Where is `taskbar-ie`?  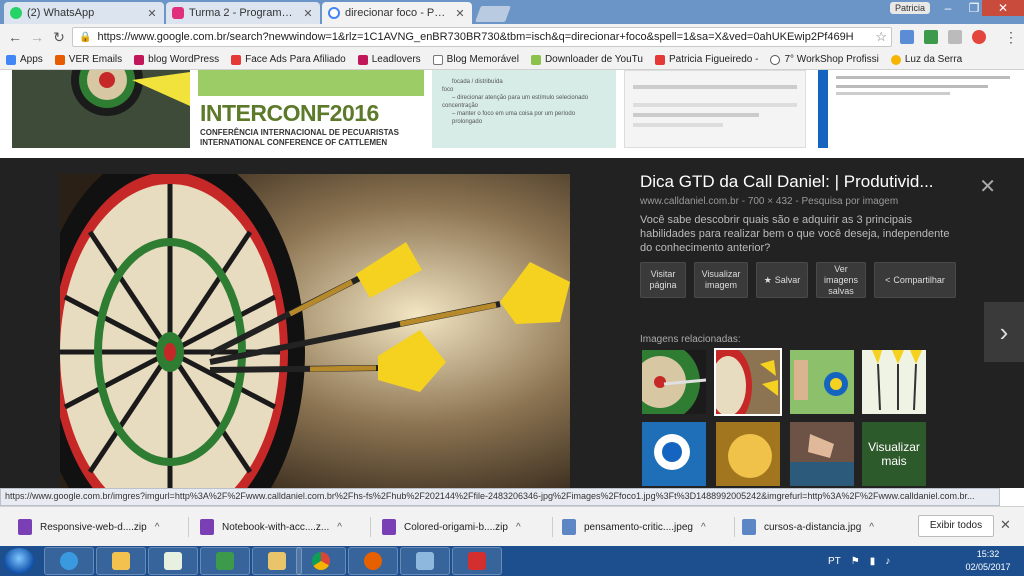 taskbar-ie is located at coordinates (69, 561).